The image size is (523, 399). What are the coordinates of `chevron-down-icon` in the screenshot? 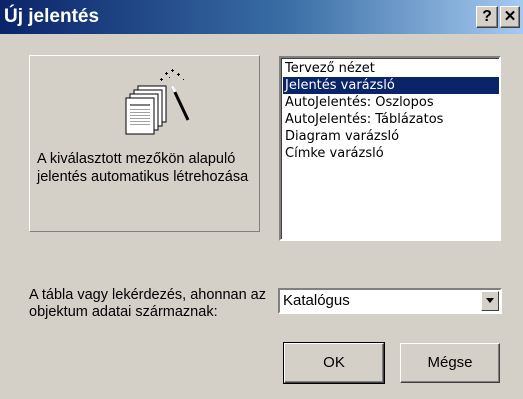 It's located at (490, 300).